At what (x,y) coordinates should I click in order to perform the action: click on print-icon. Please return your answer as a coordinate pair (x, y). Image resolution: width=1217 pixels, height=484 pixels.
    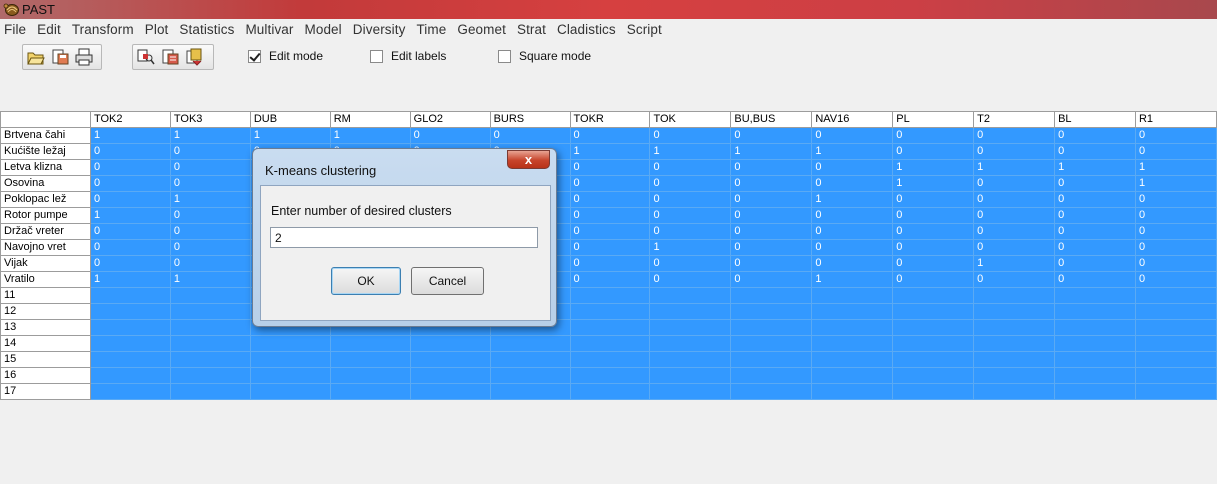
    Looking at the image, I should click on (84, 57).